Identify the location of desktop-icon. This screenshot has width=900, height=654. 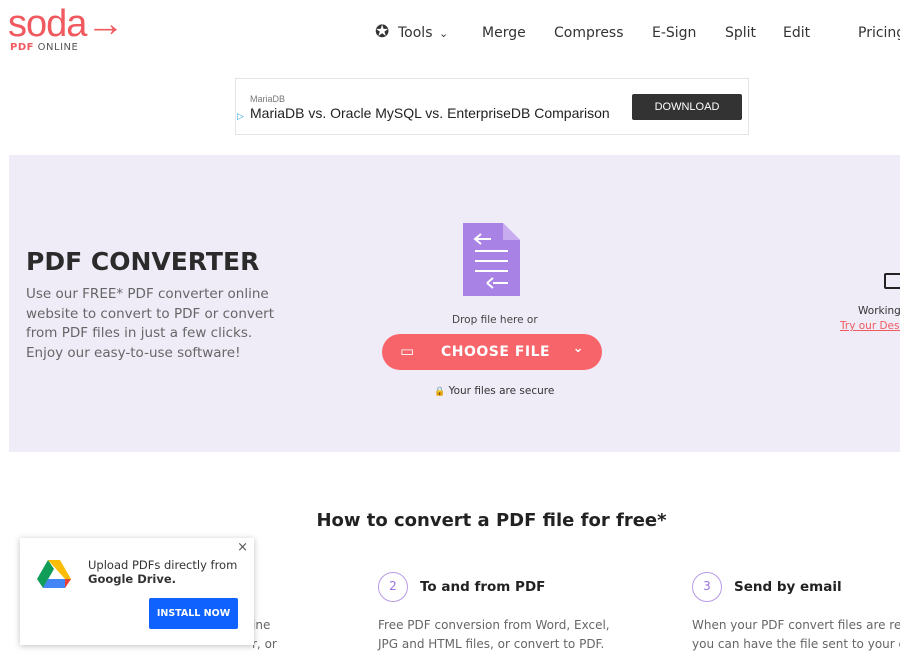
(892, 281).